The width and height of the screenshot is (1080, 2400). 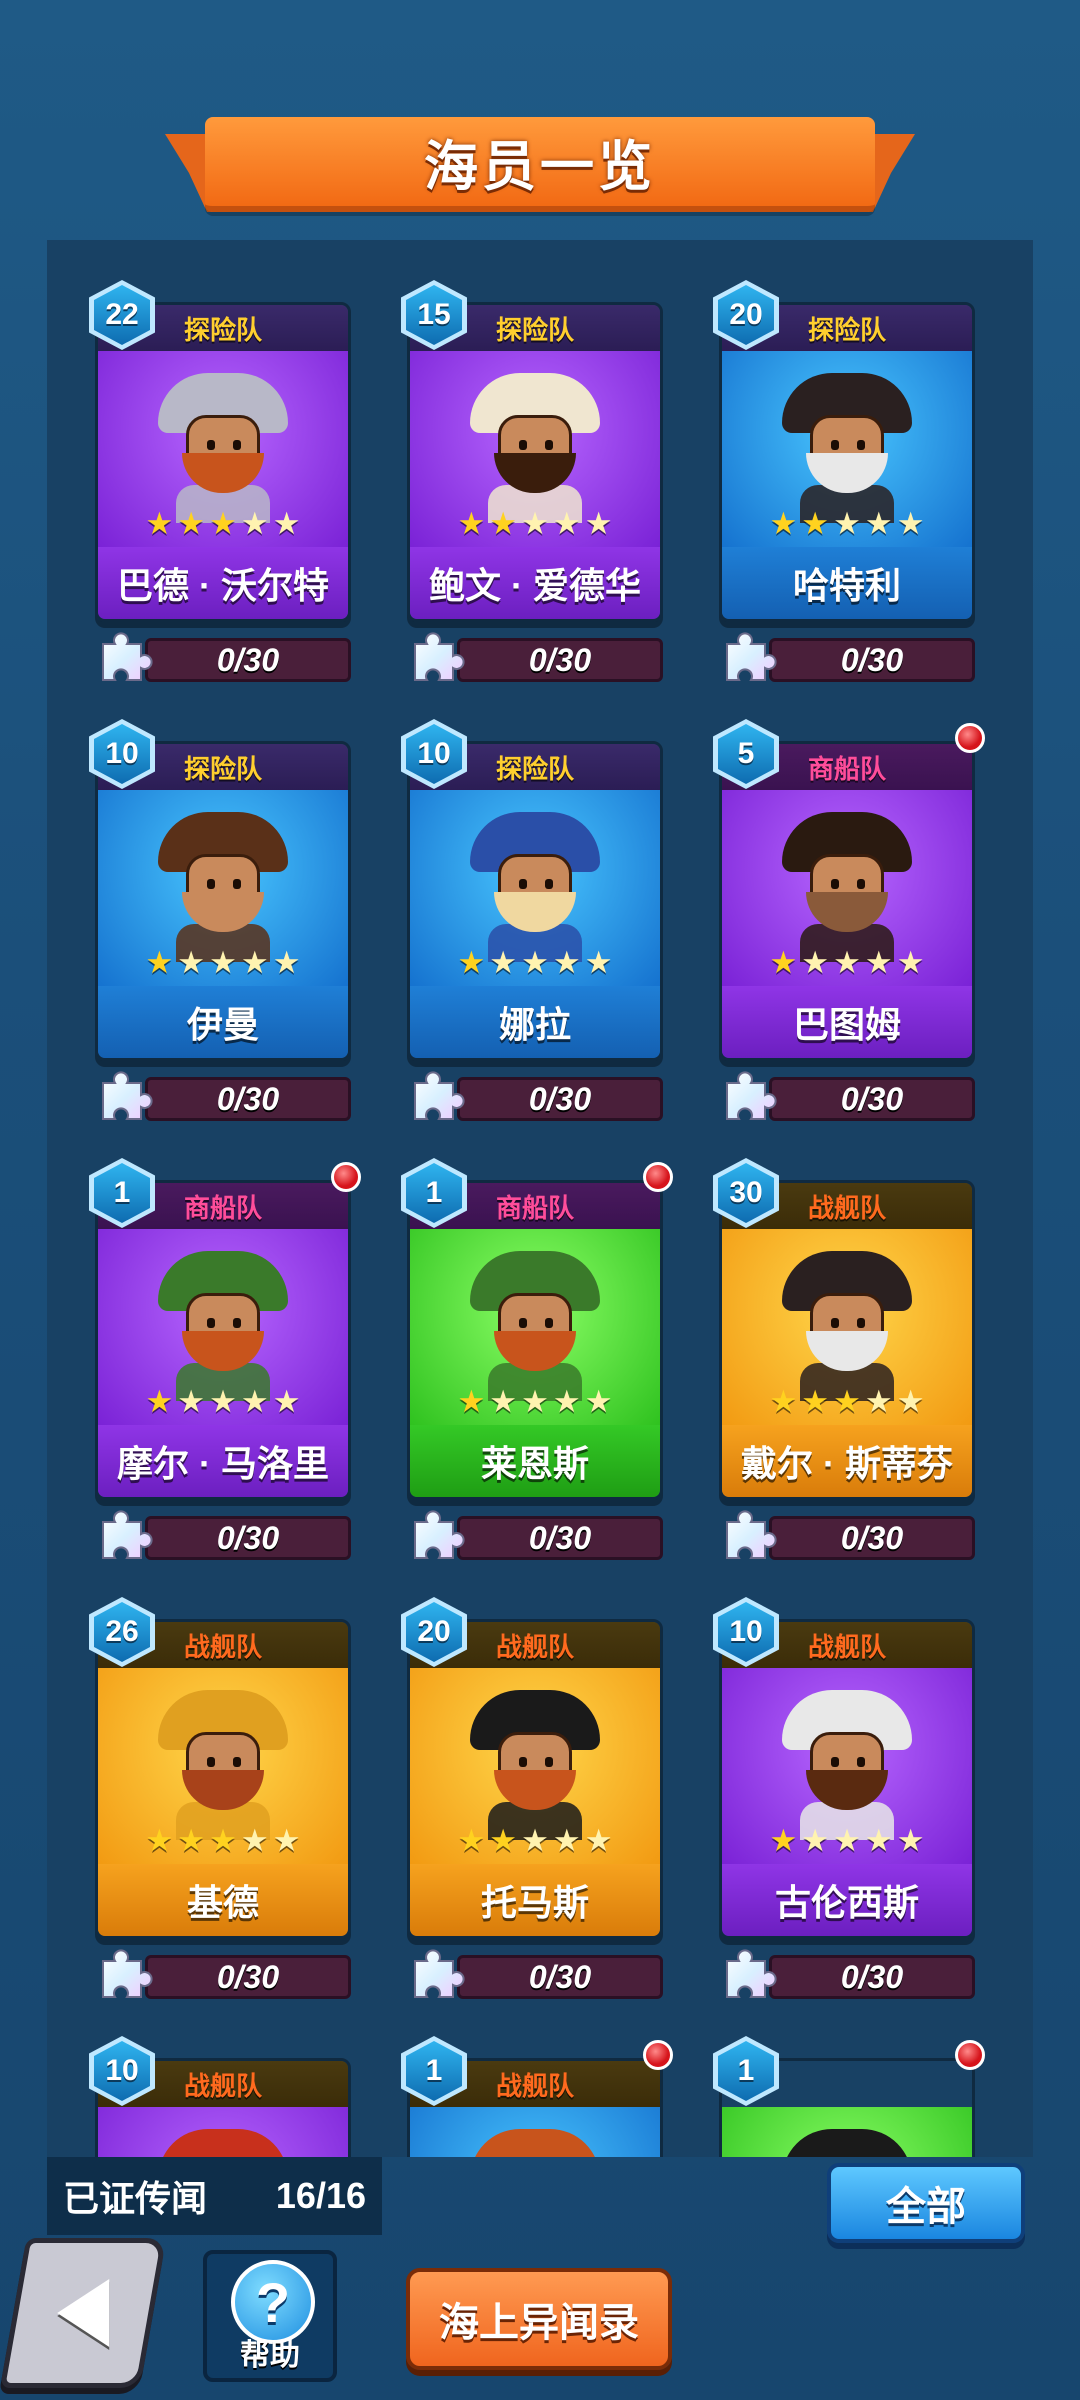 I want to click on crew-card-frame: 战舰队 ★ ★ ★ ★ ★ 基德, so click(x=223, y=1779).